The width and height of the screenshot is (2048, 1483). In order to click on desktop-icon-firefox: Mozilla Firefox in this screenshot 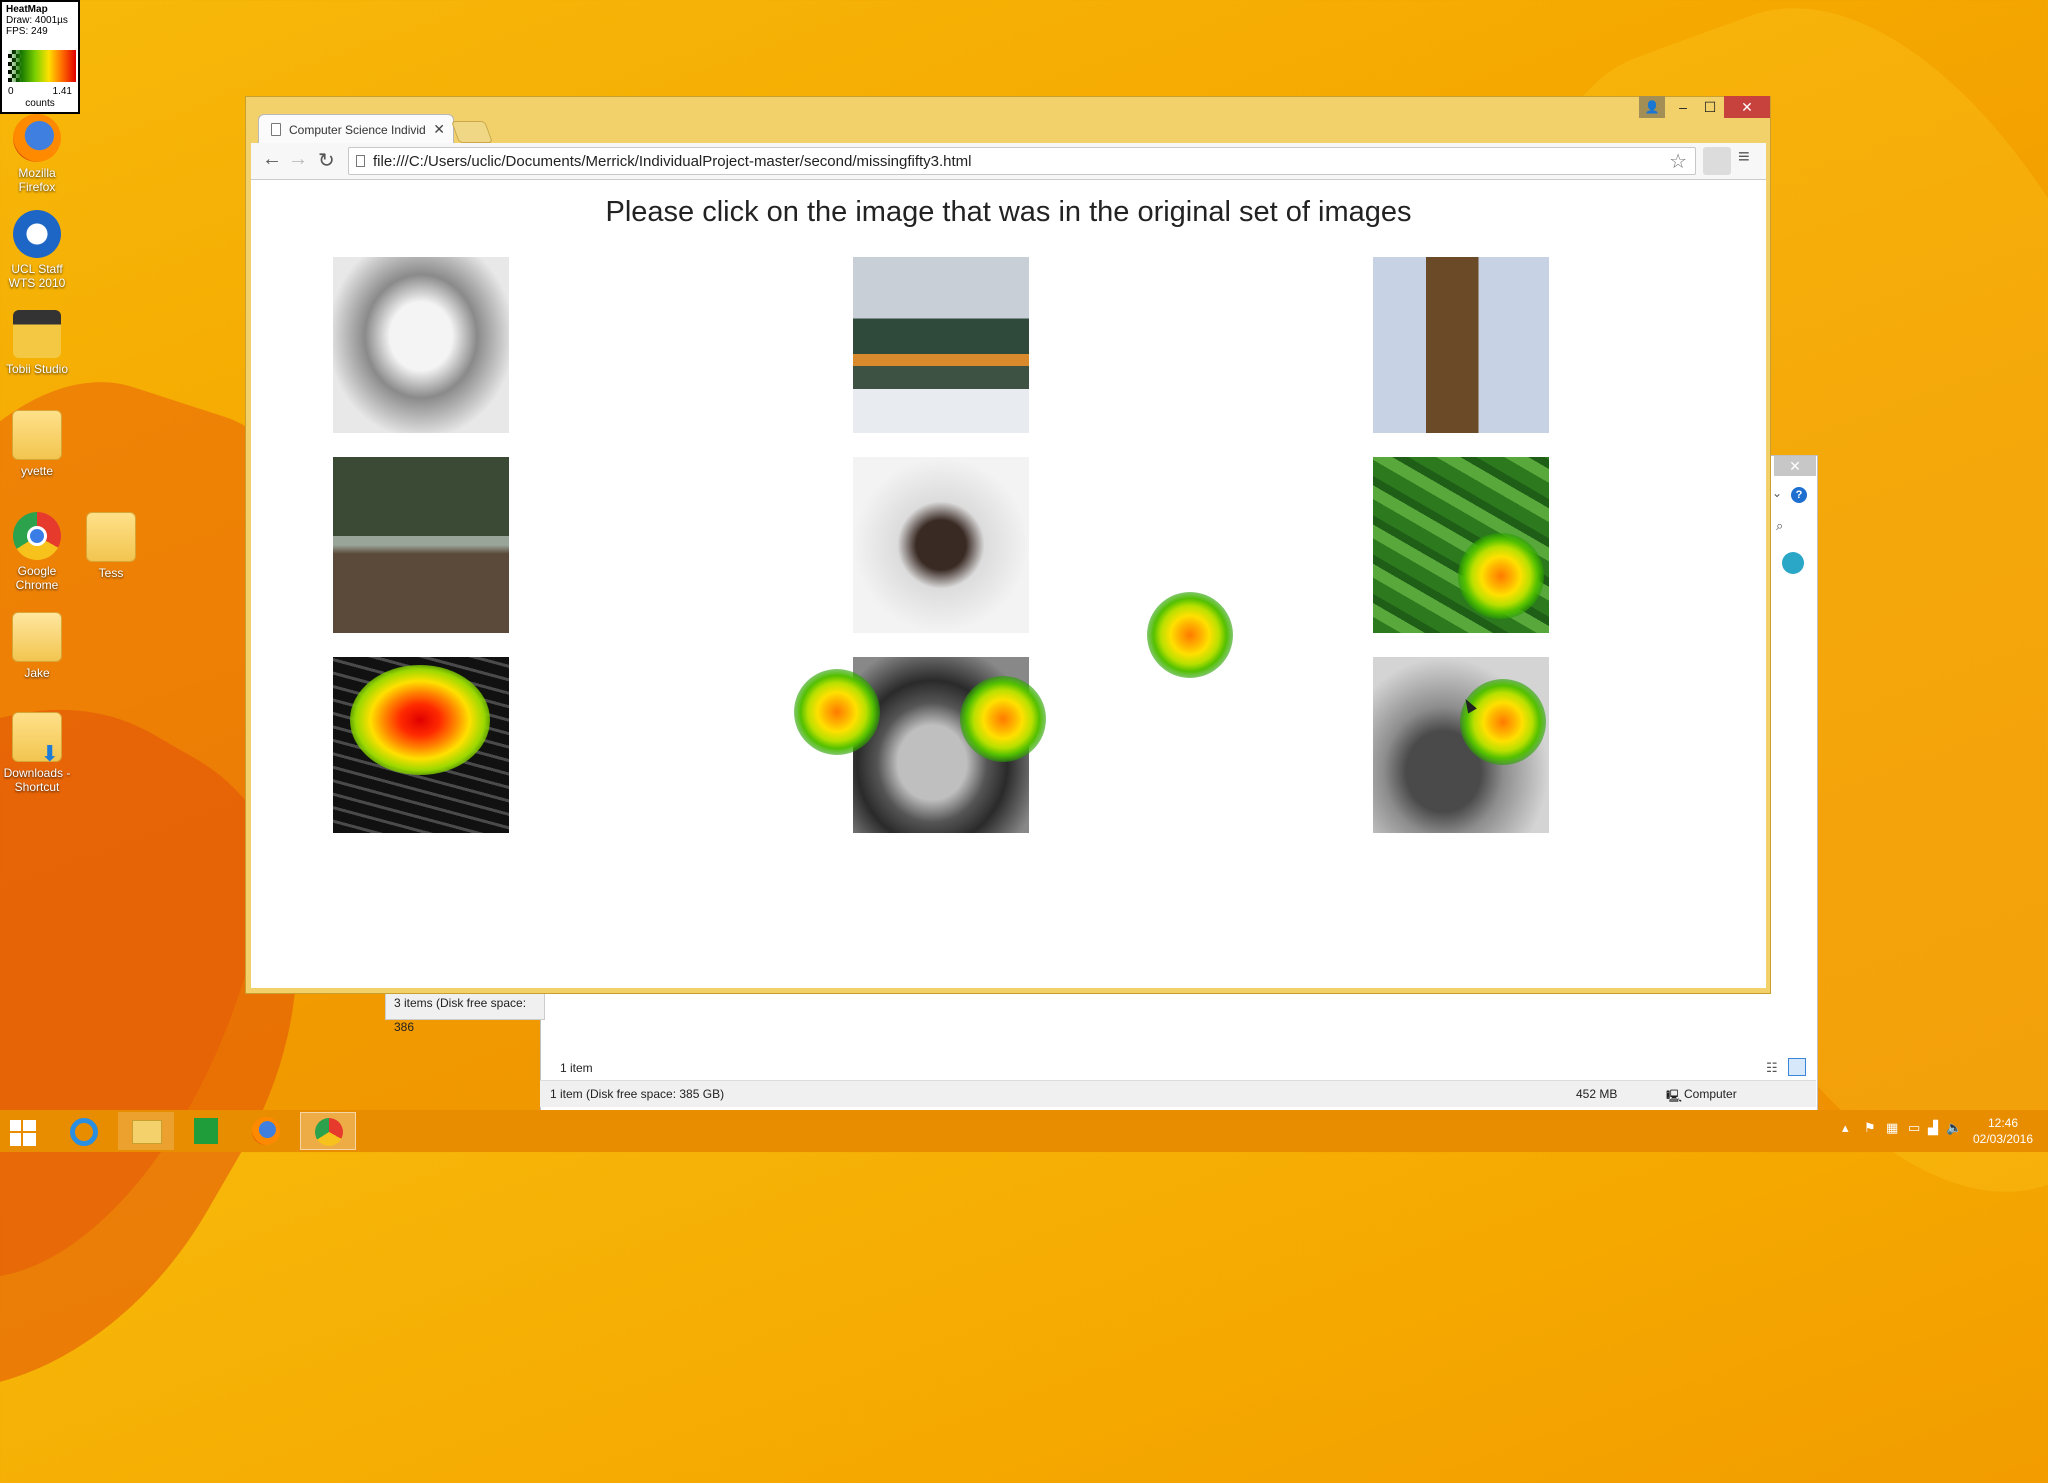, I will do `click(38, 154)`.